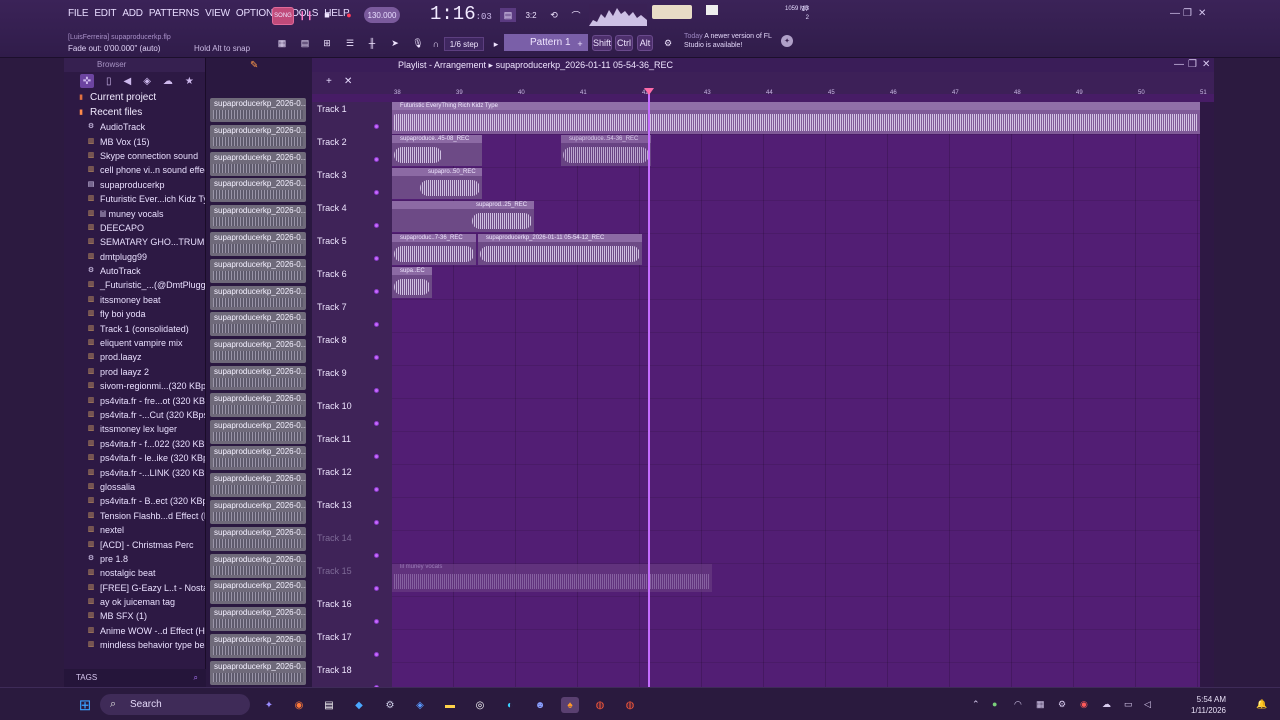  I want to click on browser-back-icon: ◀, so click(128, 81).